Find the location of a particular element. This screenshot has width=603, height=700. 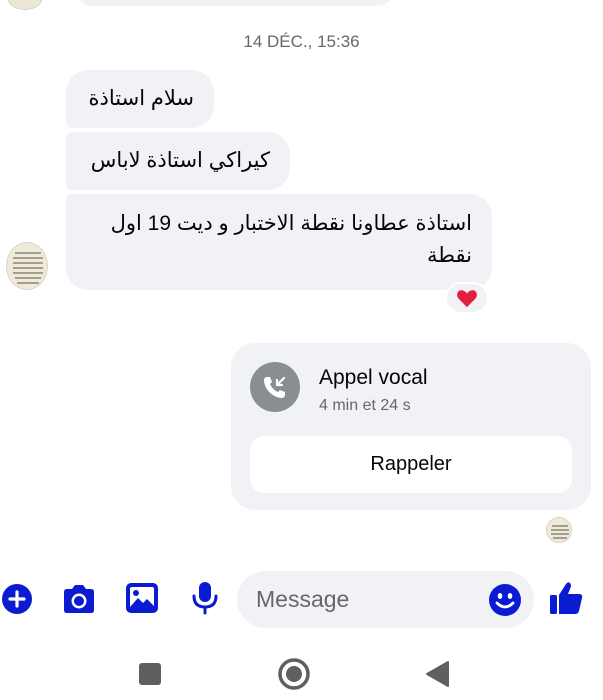

square-icon is located at coordinates (150, 674).